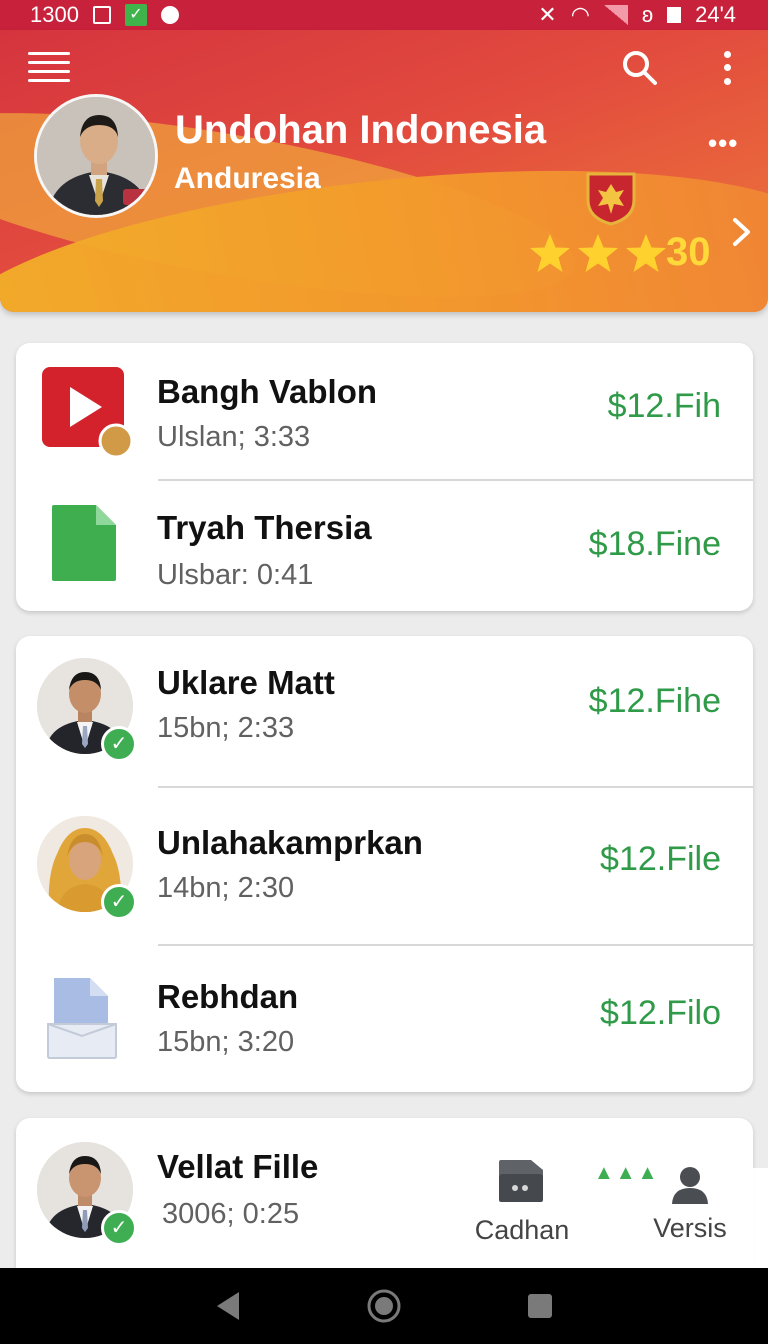 The width and height of the screenshot is (768, 1344). I want to click on item-price: $12.Fih, so click(664, 406).